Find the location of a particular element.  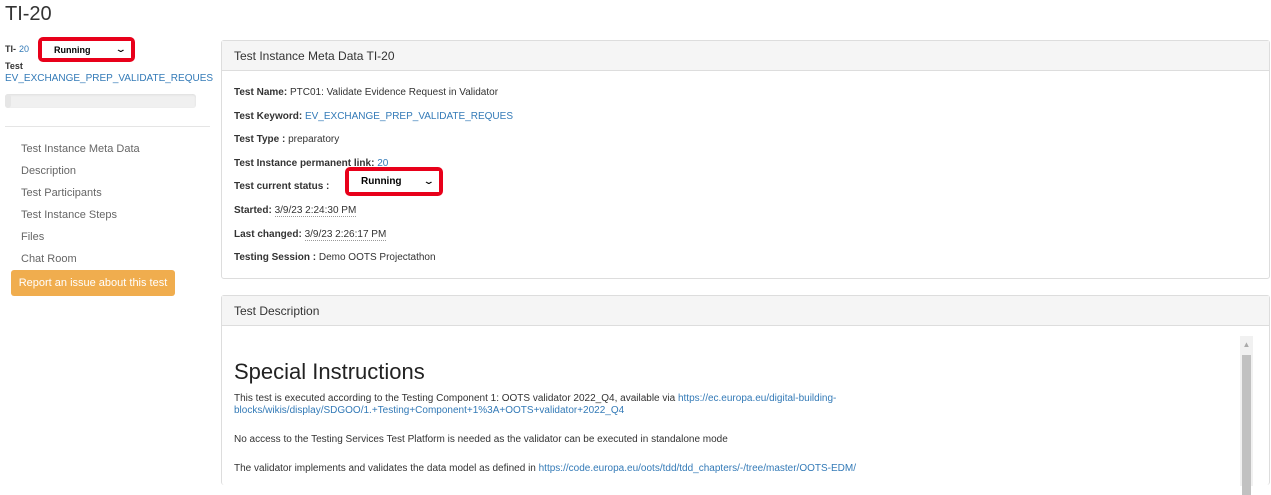

status-select-sidebar: Running ⌄ is located at coordinates (86, 49).